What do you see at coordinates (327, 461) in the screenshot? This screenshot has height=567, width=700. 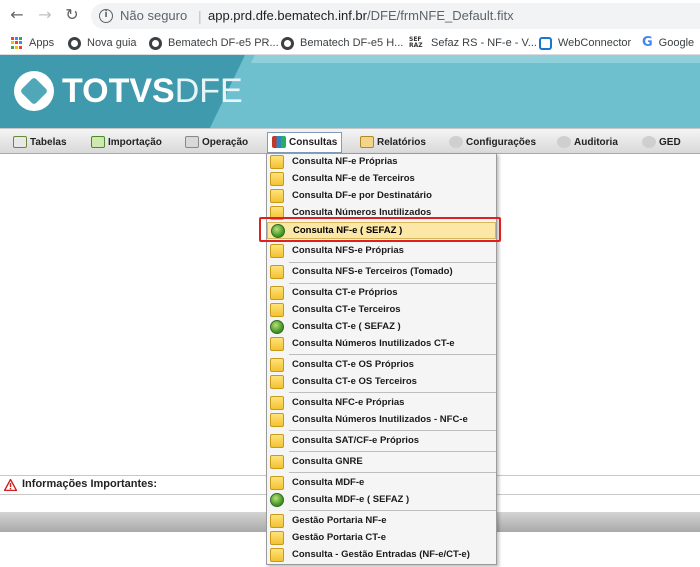 I see `menu-item-label: Consulta GNRE` at bounding box center [327, 461].